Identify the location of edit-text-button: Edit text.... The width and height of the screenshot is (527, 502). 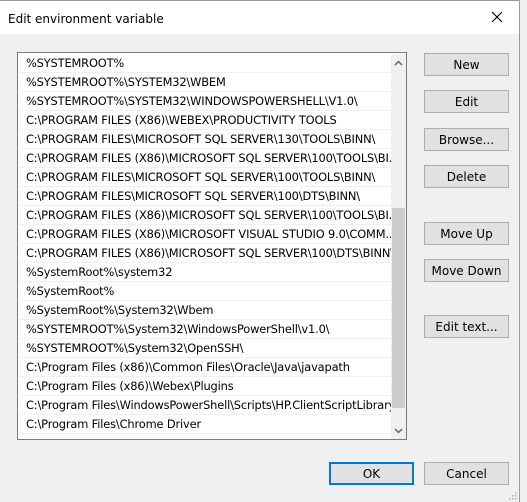
(466, 326).